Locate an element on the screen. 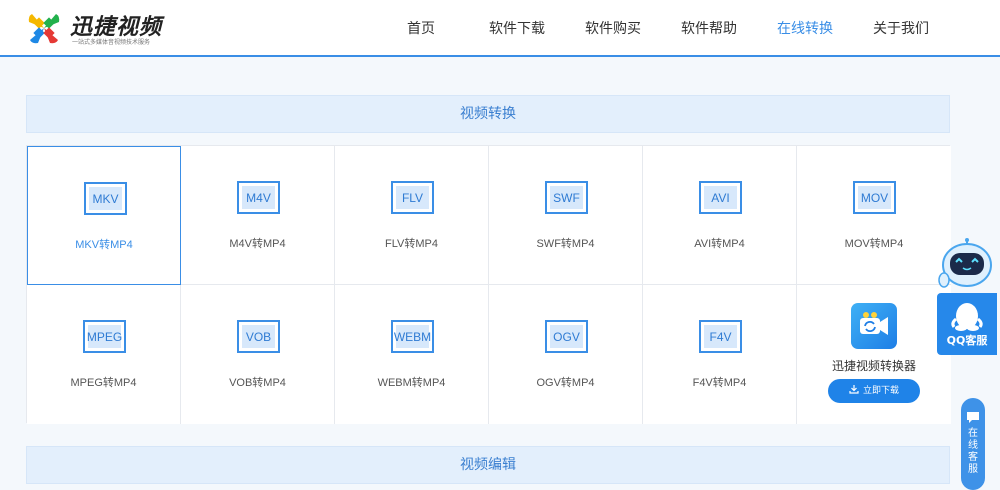 The image size is (1000, 490). converter-label: MOV转MP4 is located at coordinates (874, 244).